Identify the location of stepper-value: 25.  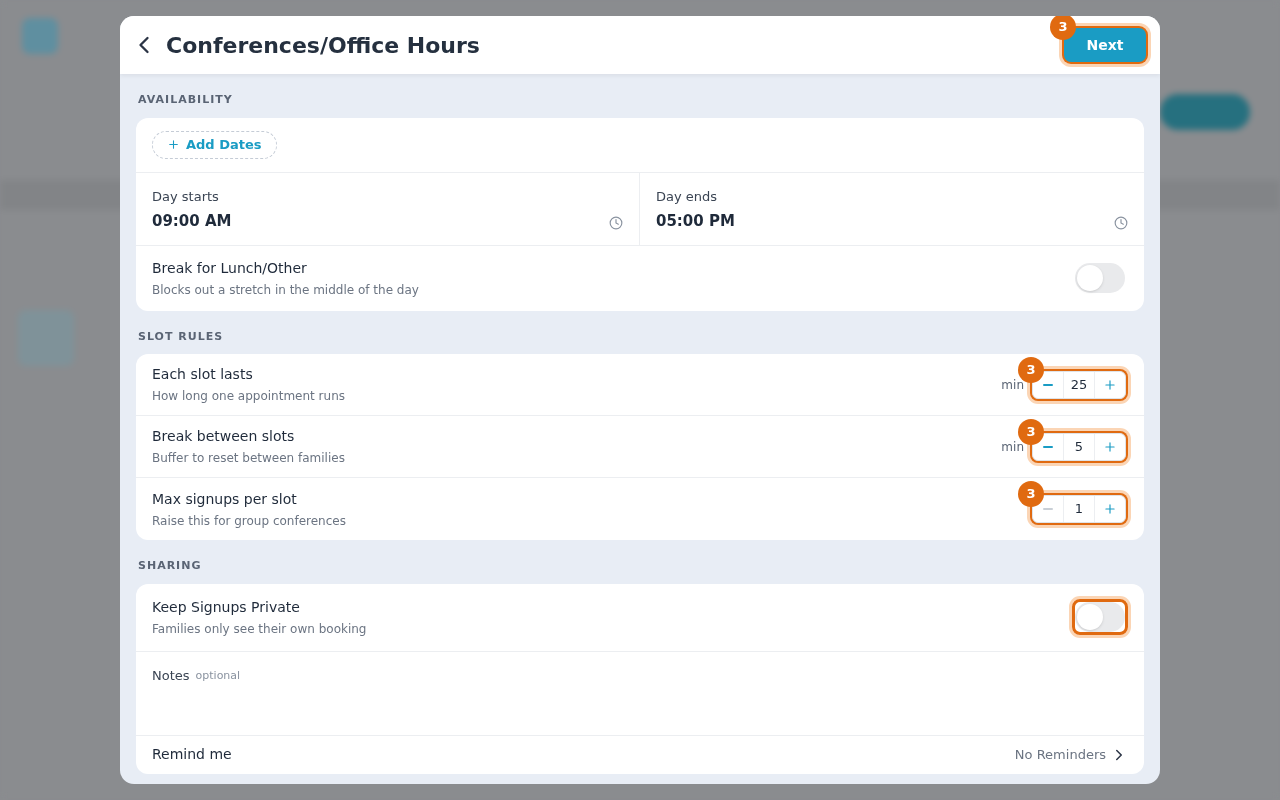
(1079, 384).